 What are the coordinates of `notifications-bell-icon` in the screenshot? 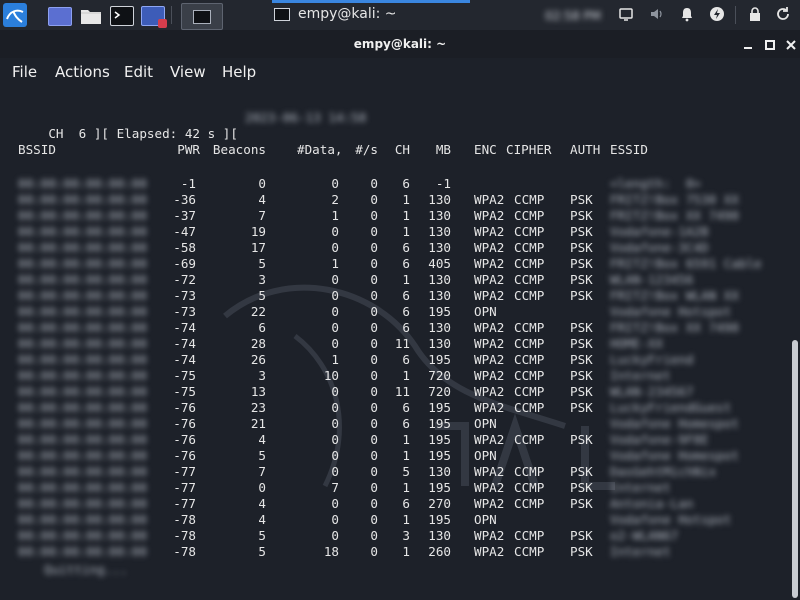 It's located at (687, 15).